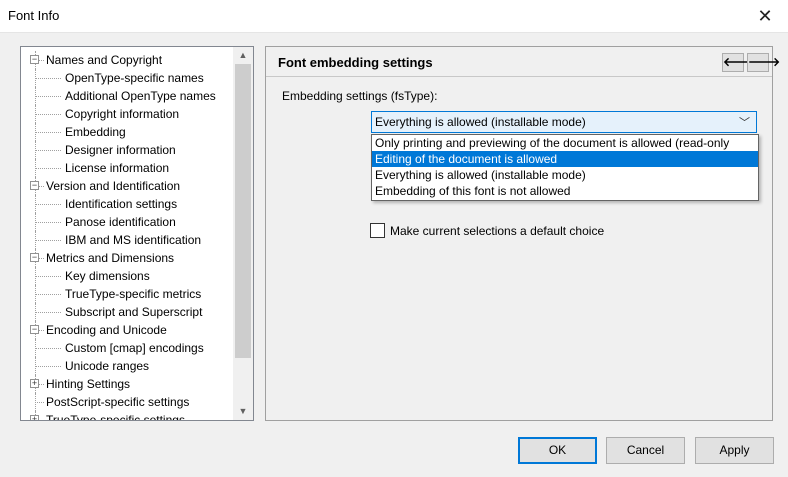 The width and height of the screenshot is (788, 477). What do you see at coordinates (104, 60) in the screenshot?
I see `tree-item-label: Names and Copyright` at bounding box center [104, 60].